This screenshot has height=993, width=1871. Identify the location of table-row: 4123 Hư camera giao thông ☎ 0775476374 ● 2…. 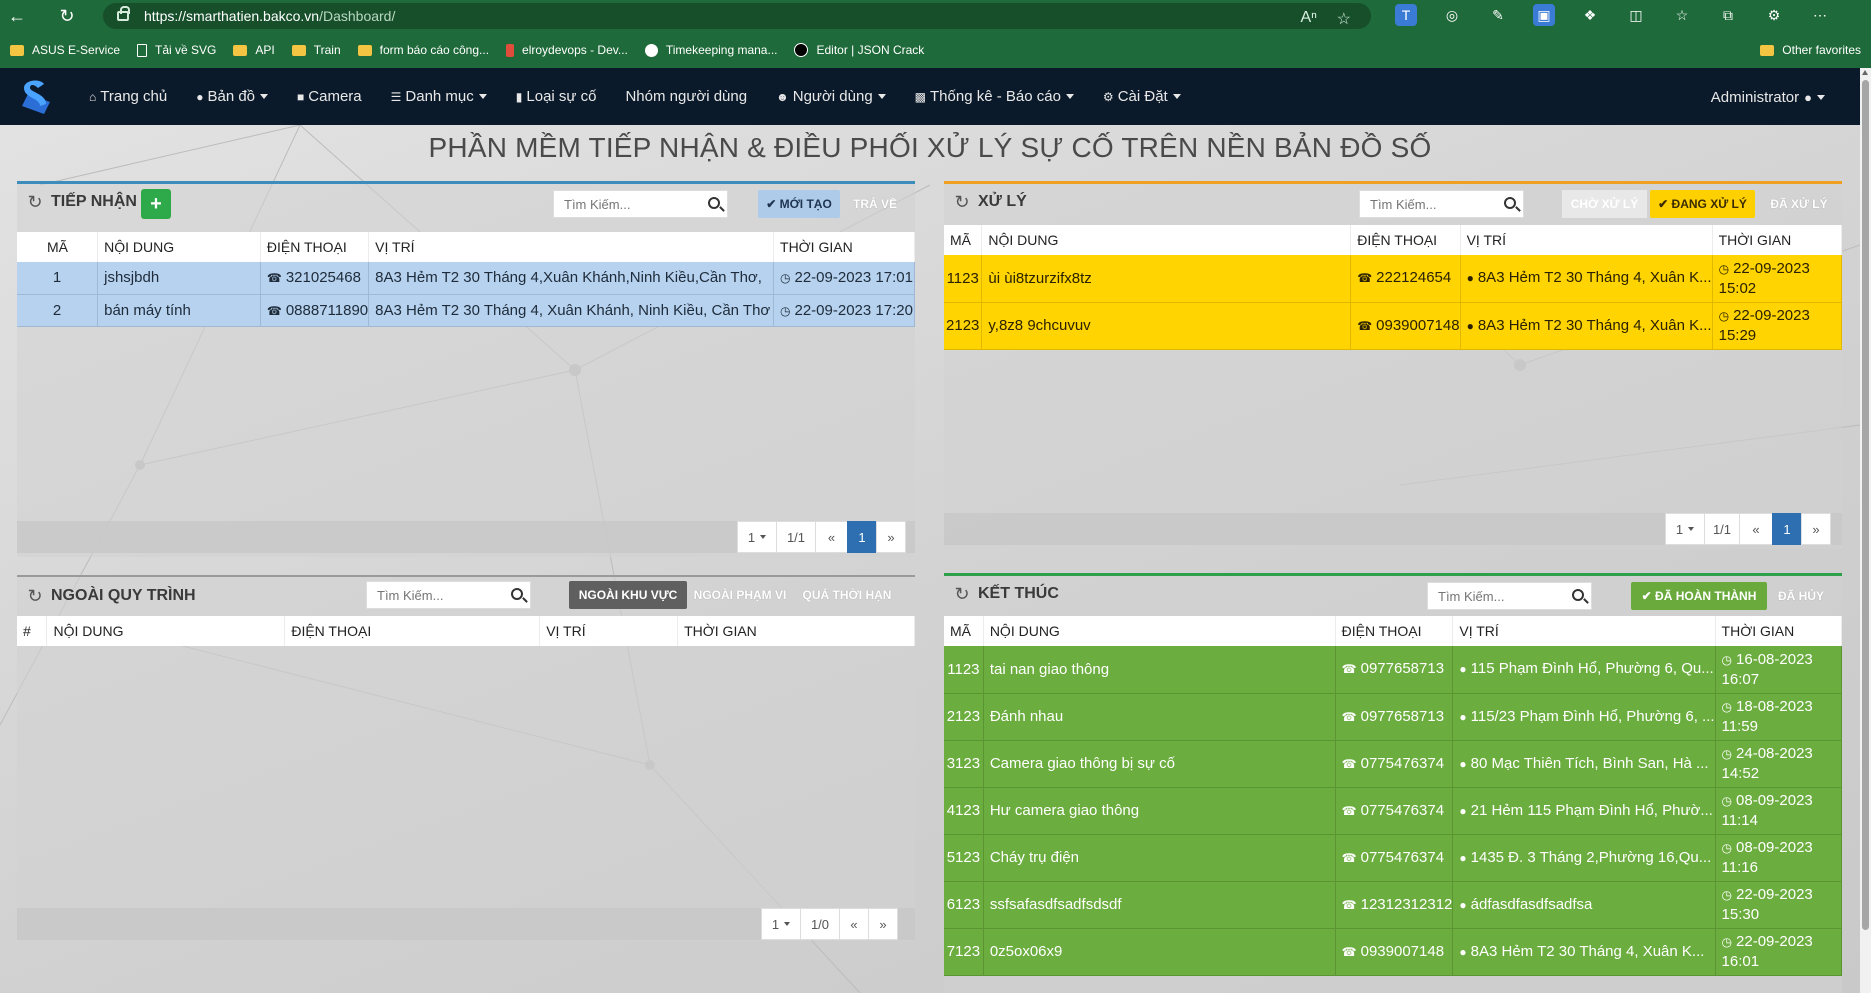
(1393, 811).